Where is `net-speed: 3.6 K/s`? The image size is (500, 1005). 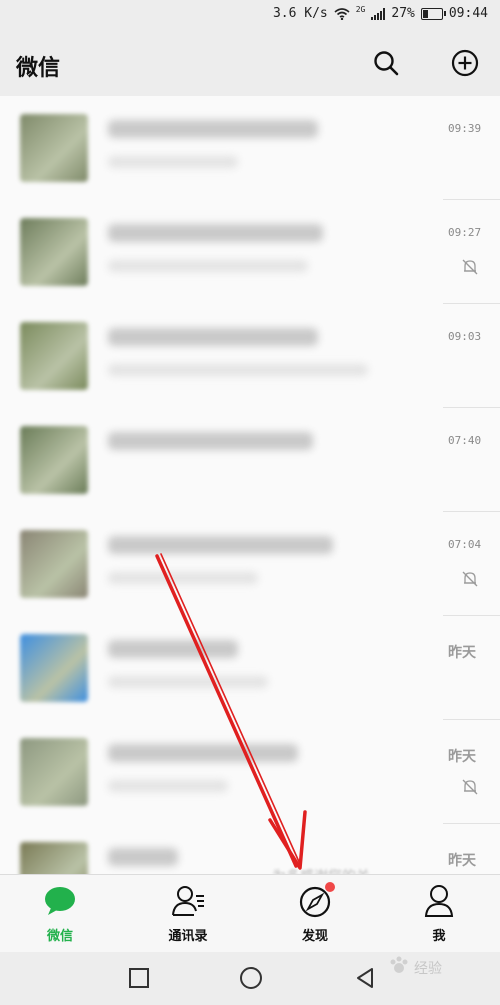 net-speed: 3.6 K/s is located at coordinates (300, 13).